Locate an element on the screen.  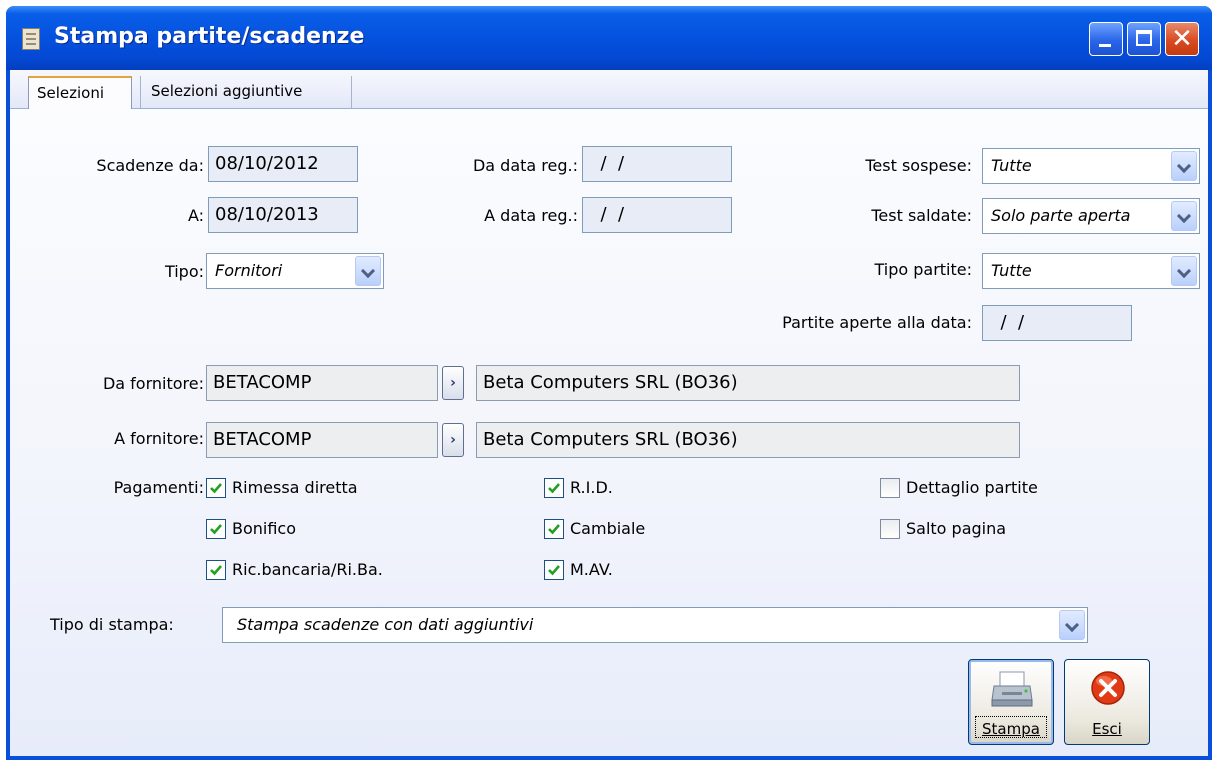
salto-pagina-label: Salto pagina is located at coordinates (956, 528).